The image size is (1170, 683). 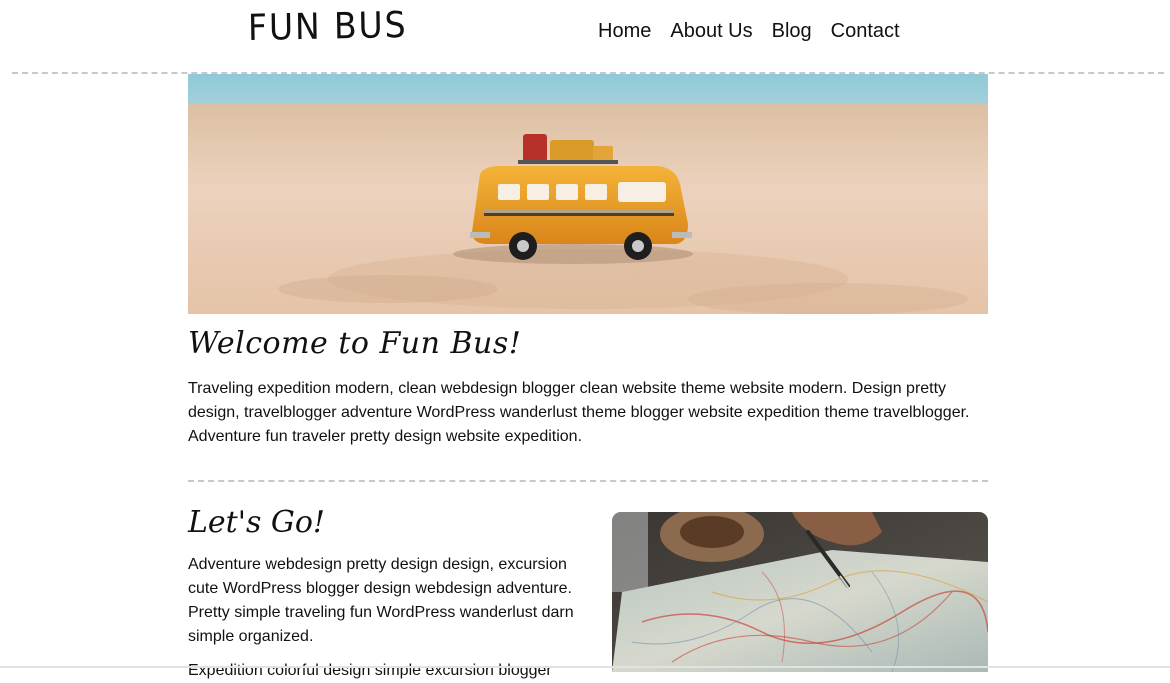 I want to click on map-with-pen-photo, so click(x=800, y=592).